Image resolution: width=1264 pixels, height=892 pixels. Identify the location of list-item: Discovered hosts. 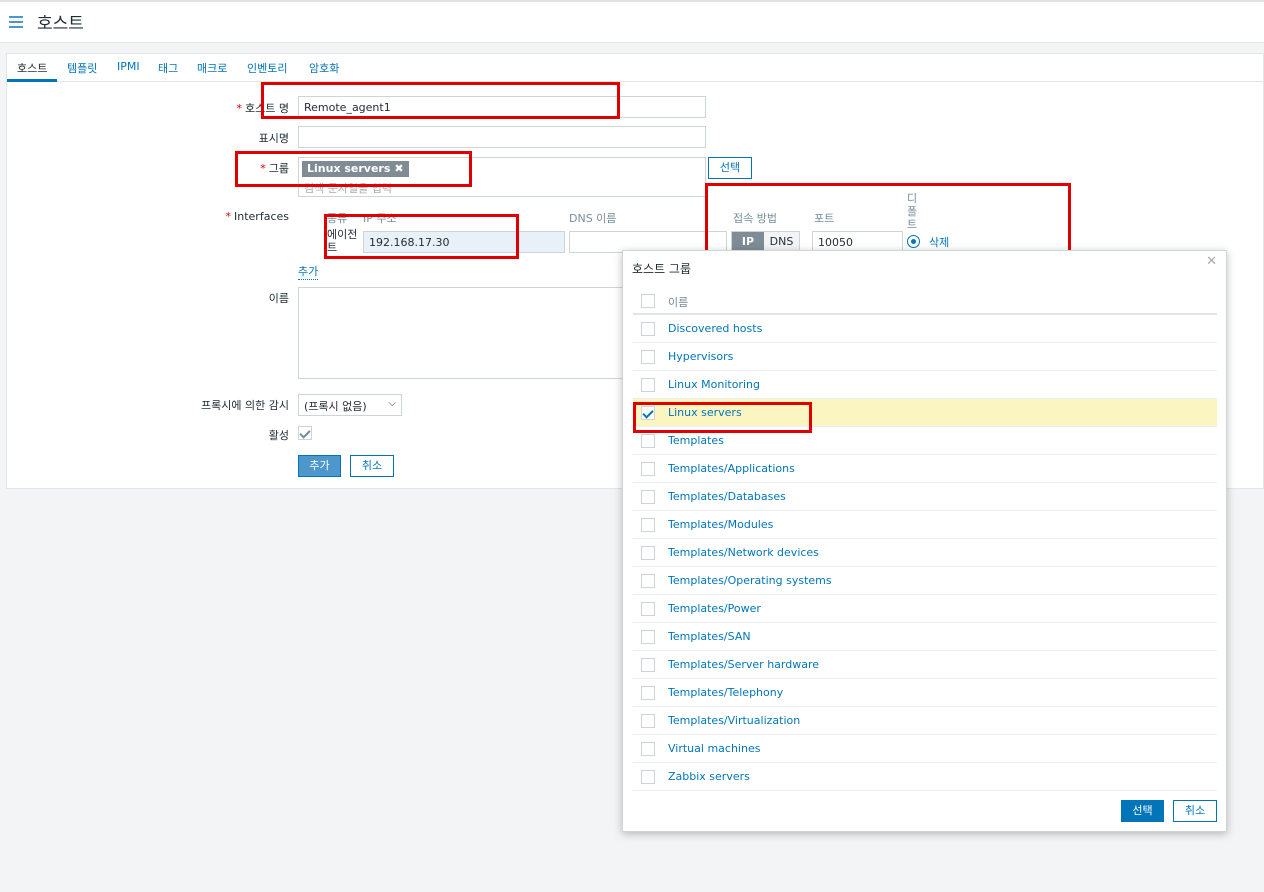
(925, 329).